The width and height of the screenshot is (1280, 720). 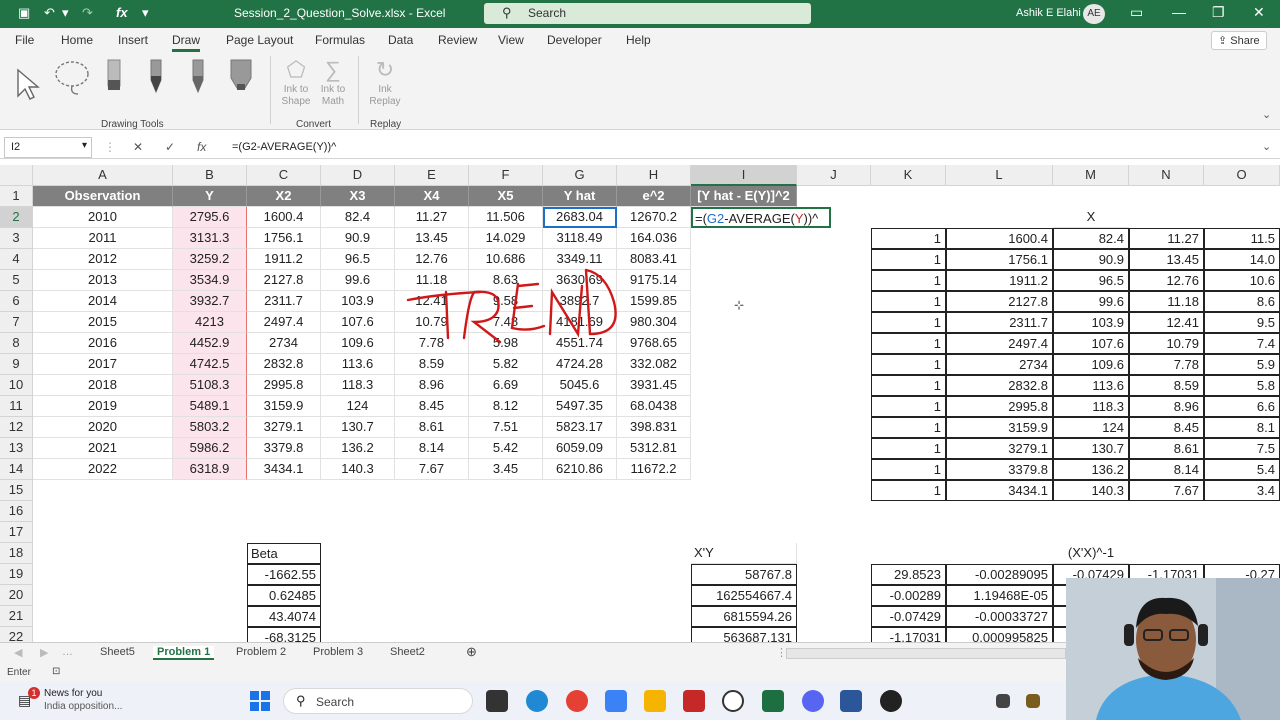 What do you see at coordinates (74, 78) in the screenshot?
I see `lasso-select-icon` at bounding box center [74, 78].